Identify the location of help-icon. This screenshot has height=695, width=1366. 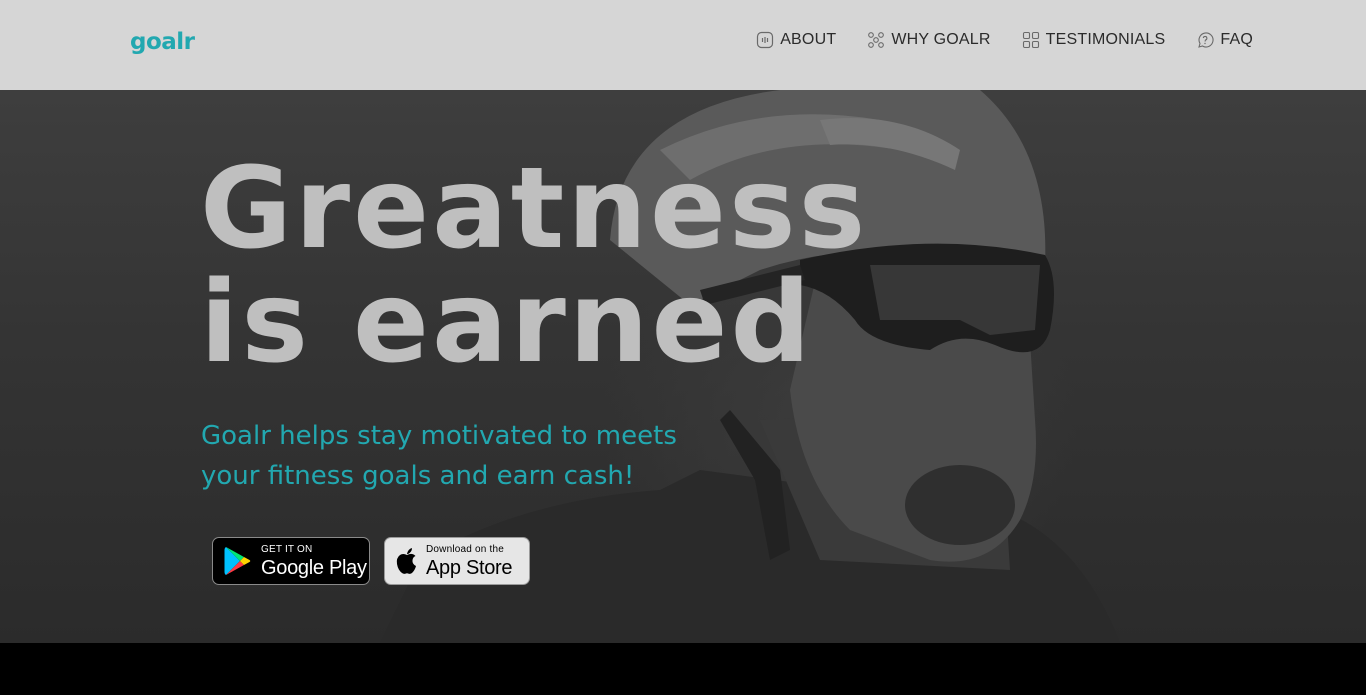
(1206, 40).